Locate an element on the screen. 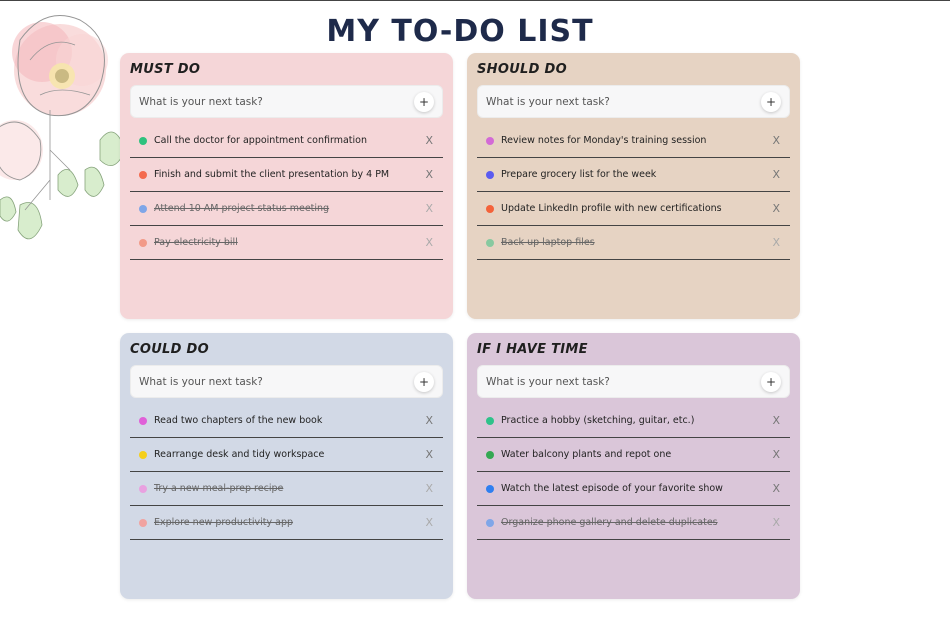  task-item: Read two chapters of the new book X is located at coordinates (286, 421).